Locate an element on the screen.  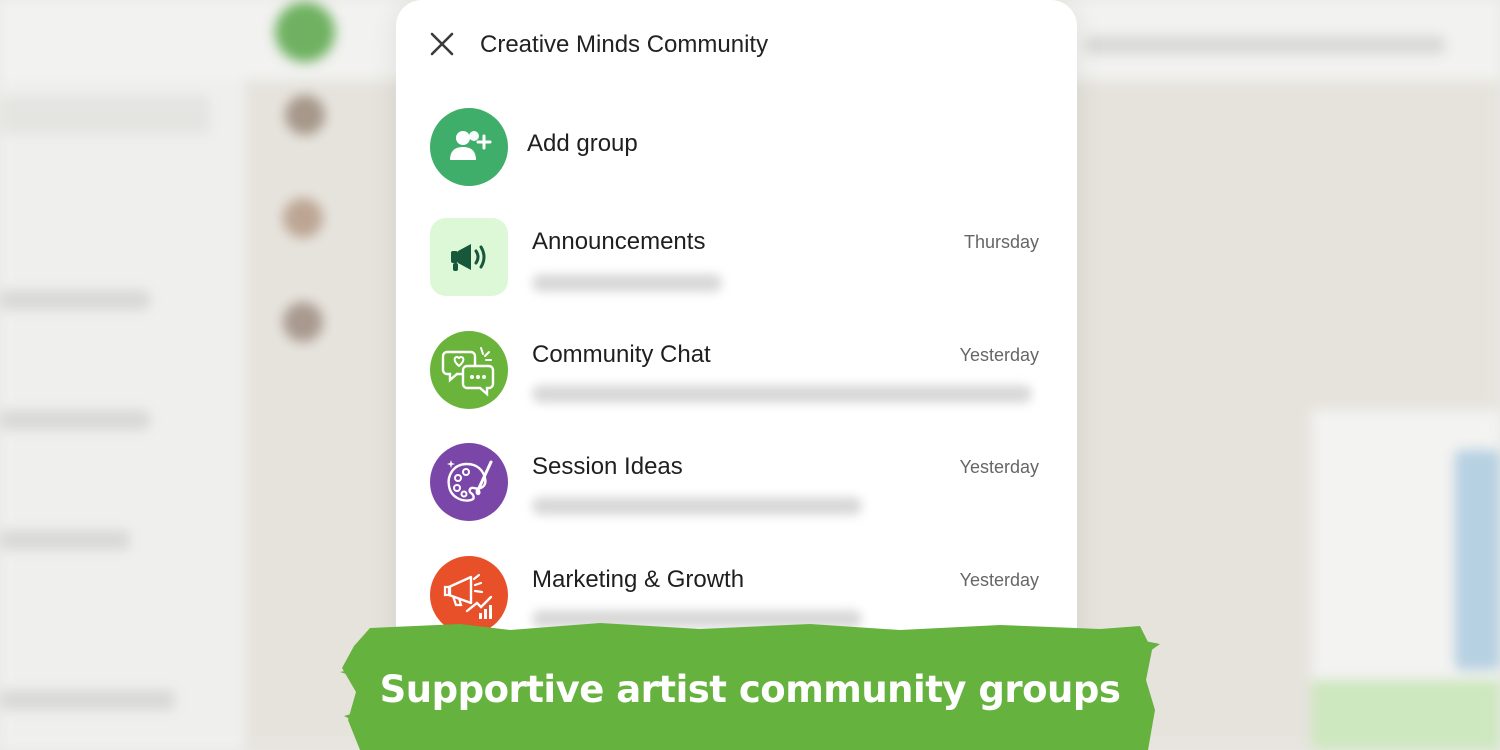
megaphone-icon is located at coordinates (468, 257).